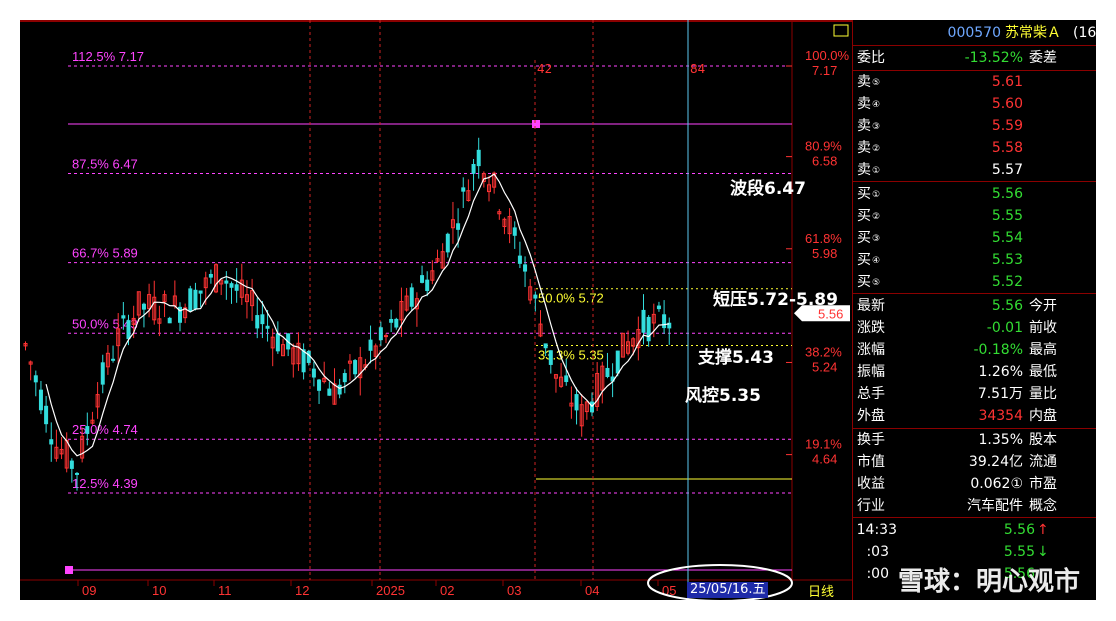  I want to click on date-axis-label: 02, so click(447, 590).